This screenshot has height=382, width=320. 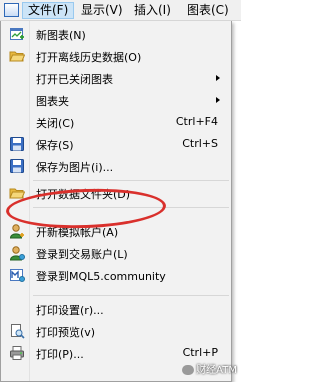 What do you see at coordinates (102, 10) in the screenshot?
I see `menu-view: 显示(V)` at bounding box center [102, 10].